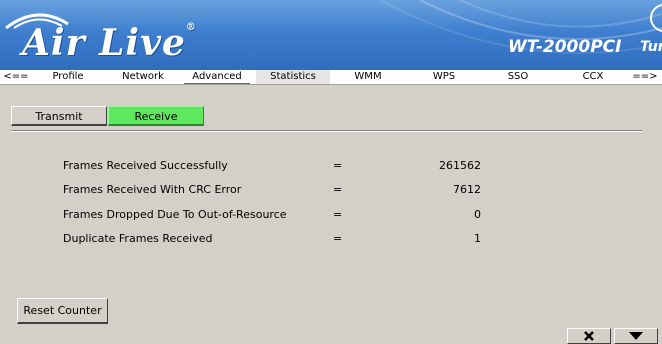 This screenshot has width=662, height=344. I want to click on logo-text: Air Live, so click(104, 43).